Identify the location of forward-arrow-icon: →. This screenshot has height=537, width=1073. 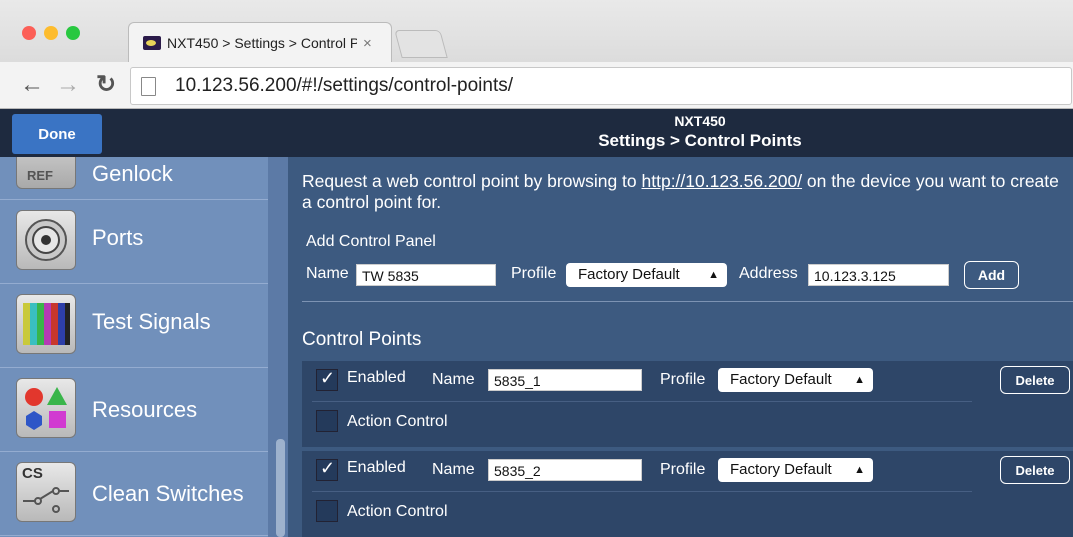
(68, 85).